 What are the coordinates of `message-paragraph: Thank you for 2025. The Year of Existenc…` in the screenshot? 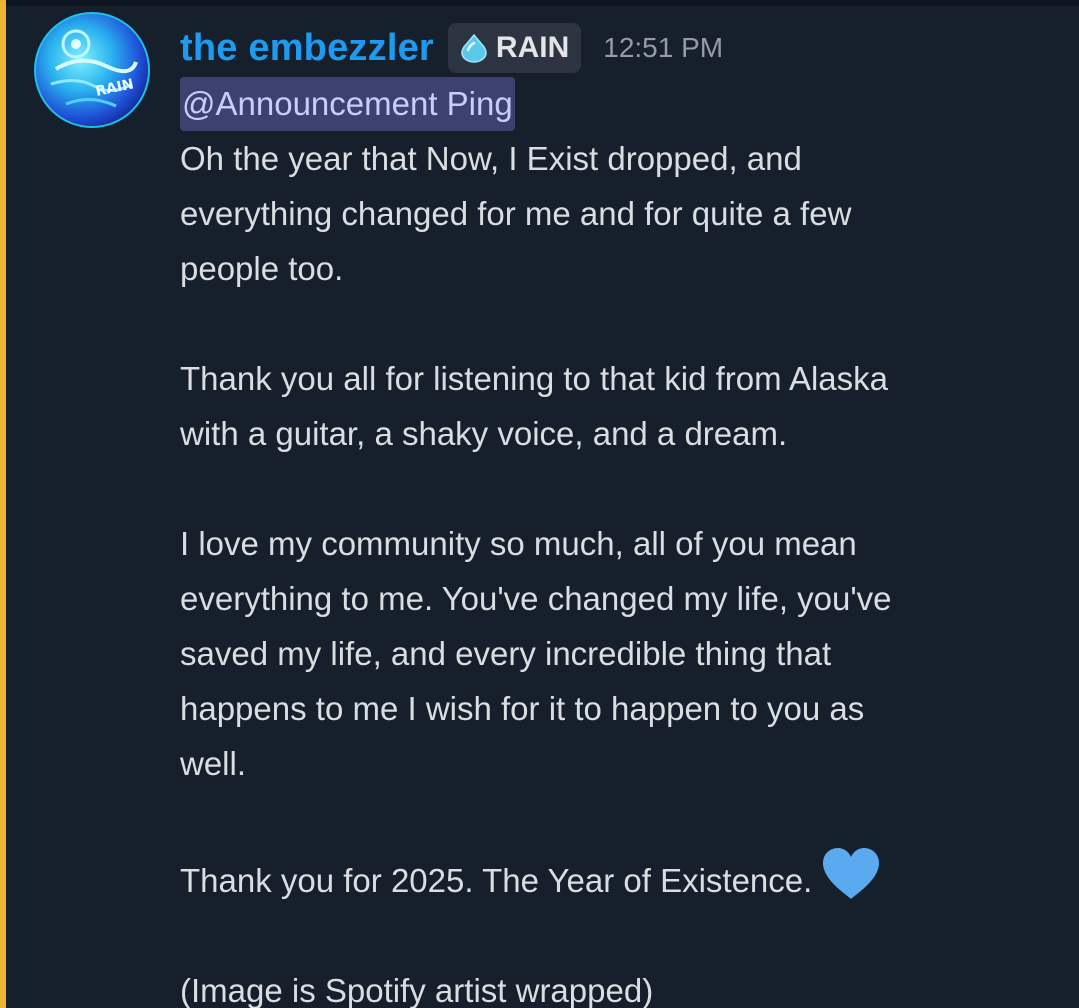 It's located at (496, 880).